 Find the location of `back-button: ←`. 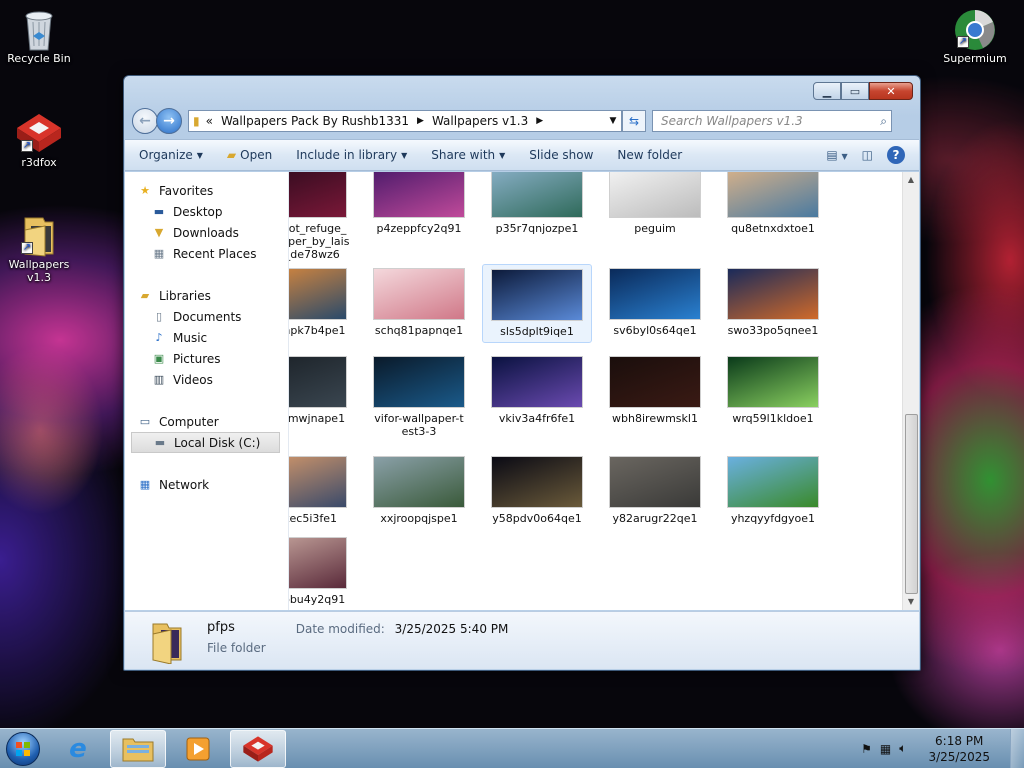

back-button: ← is located at coordinates (145, 121).